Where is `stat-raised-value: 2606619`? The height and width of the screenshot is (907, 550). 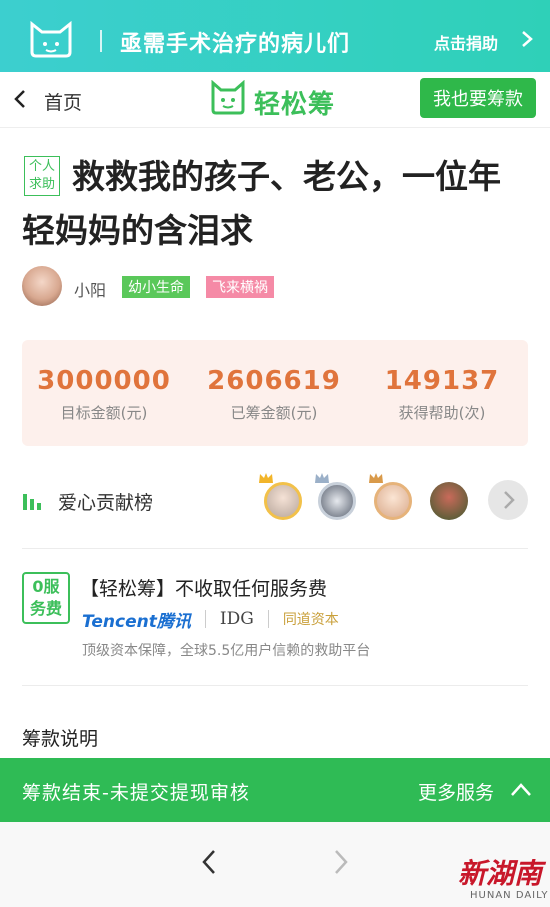 stat-raised-value: 2606619 is located at coordinates (274, 381).